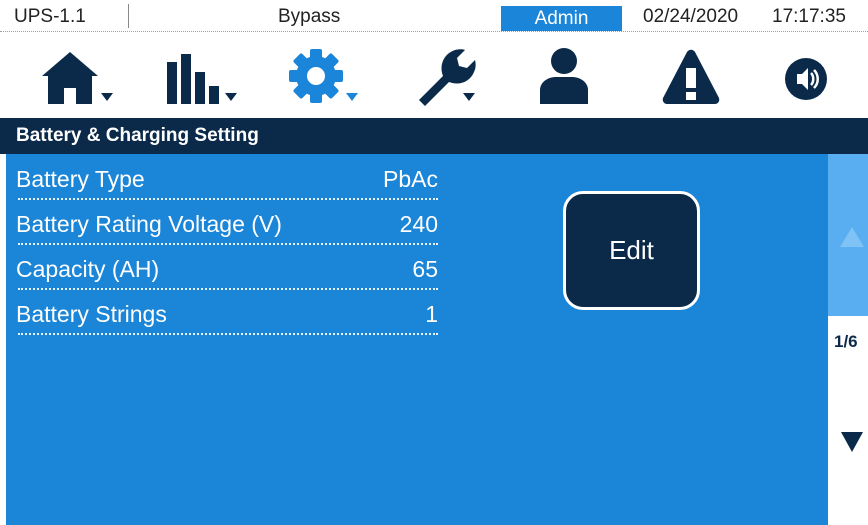 This screenshot has height=525, width=868. I want to click on pagination-column: 1/6, so click(848, 339).